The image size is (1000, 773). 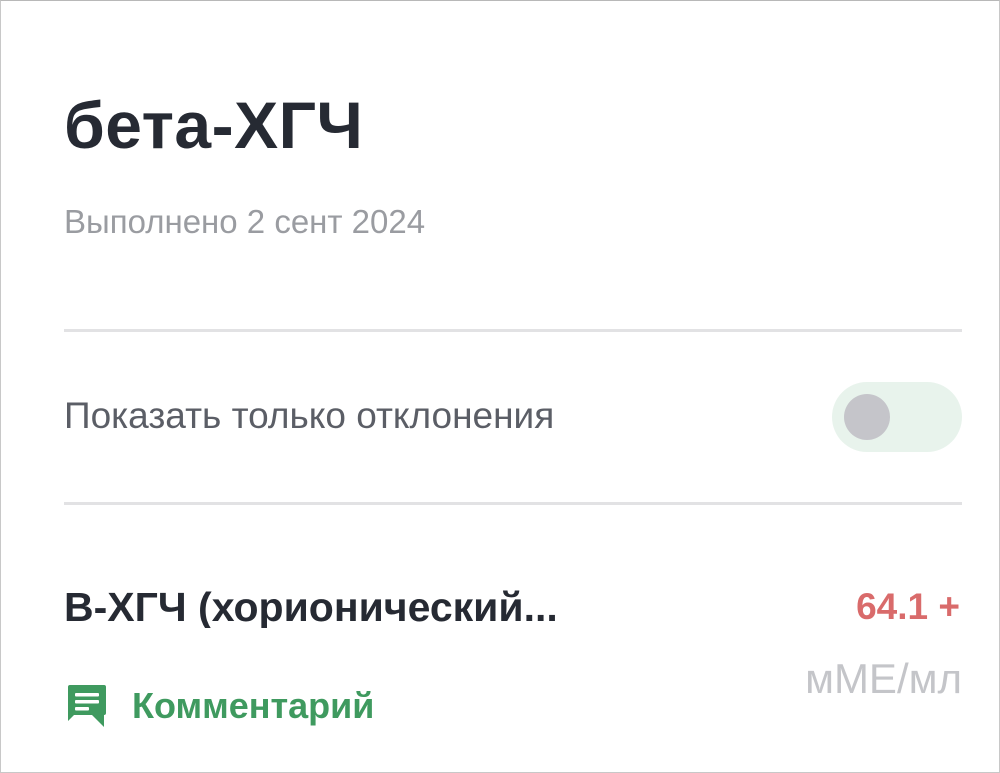 What do you see at coordinates (214, 125) in the screenshot?
I see `page-title: бета-ХГЧ` at bounding box center [214, 125].